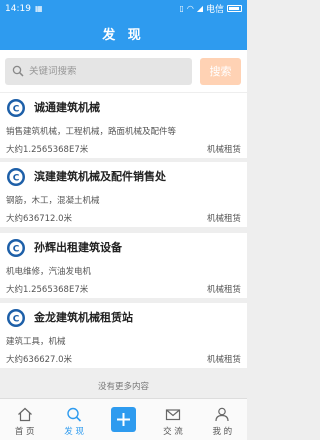  Describe the element at coordinates (199, 8) in the screenshot. I see `signal-icon: ◢` at that location.